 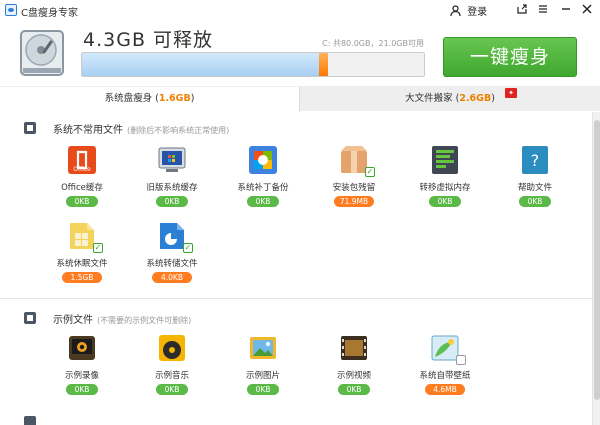 What do you see at coordinates (178, 130) in the screenshot?
I see `section-system-files-note: (删除后不影响系统正常使用)` at bounding box center [178, 130].